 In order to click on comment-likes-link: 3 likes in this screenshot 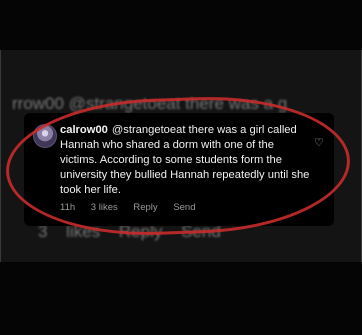, I will do `click(104, 207)`.